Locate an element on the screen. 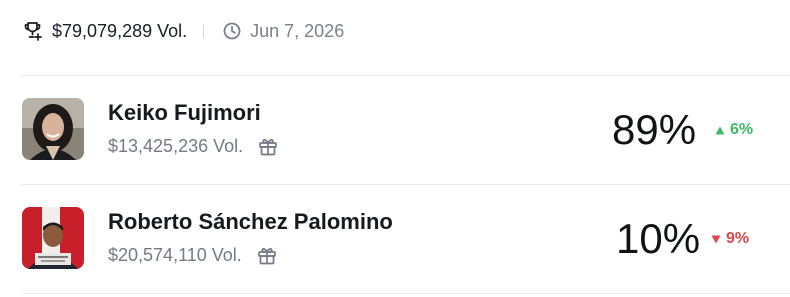  outcome-volume-line: $20,574,110 Vol. is located at coordinates (193, 255).